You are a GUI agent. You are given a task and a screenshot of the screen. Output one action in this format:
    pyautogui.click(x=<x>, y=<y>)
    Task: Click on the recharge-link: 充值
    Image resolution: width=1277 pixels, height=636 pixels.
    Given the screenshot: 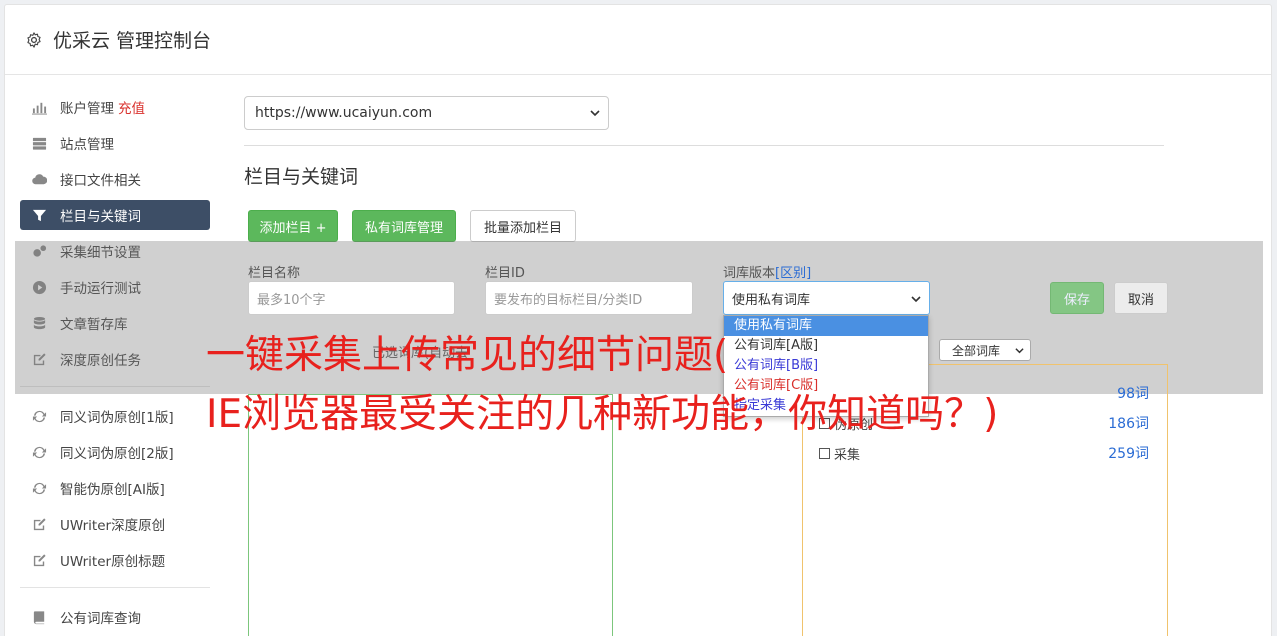 What is the action you would take?
    pyautogui.click(x=131, y=107)
    